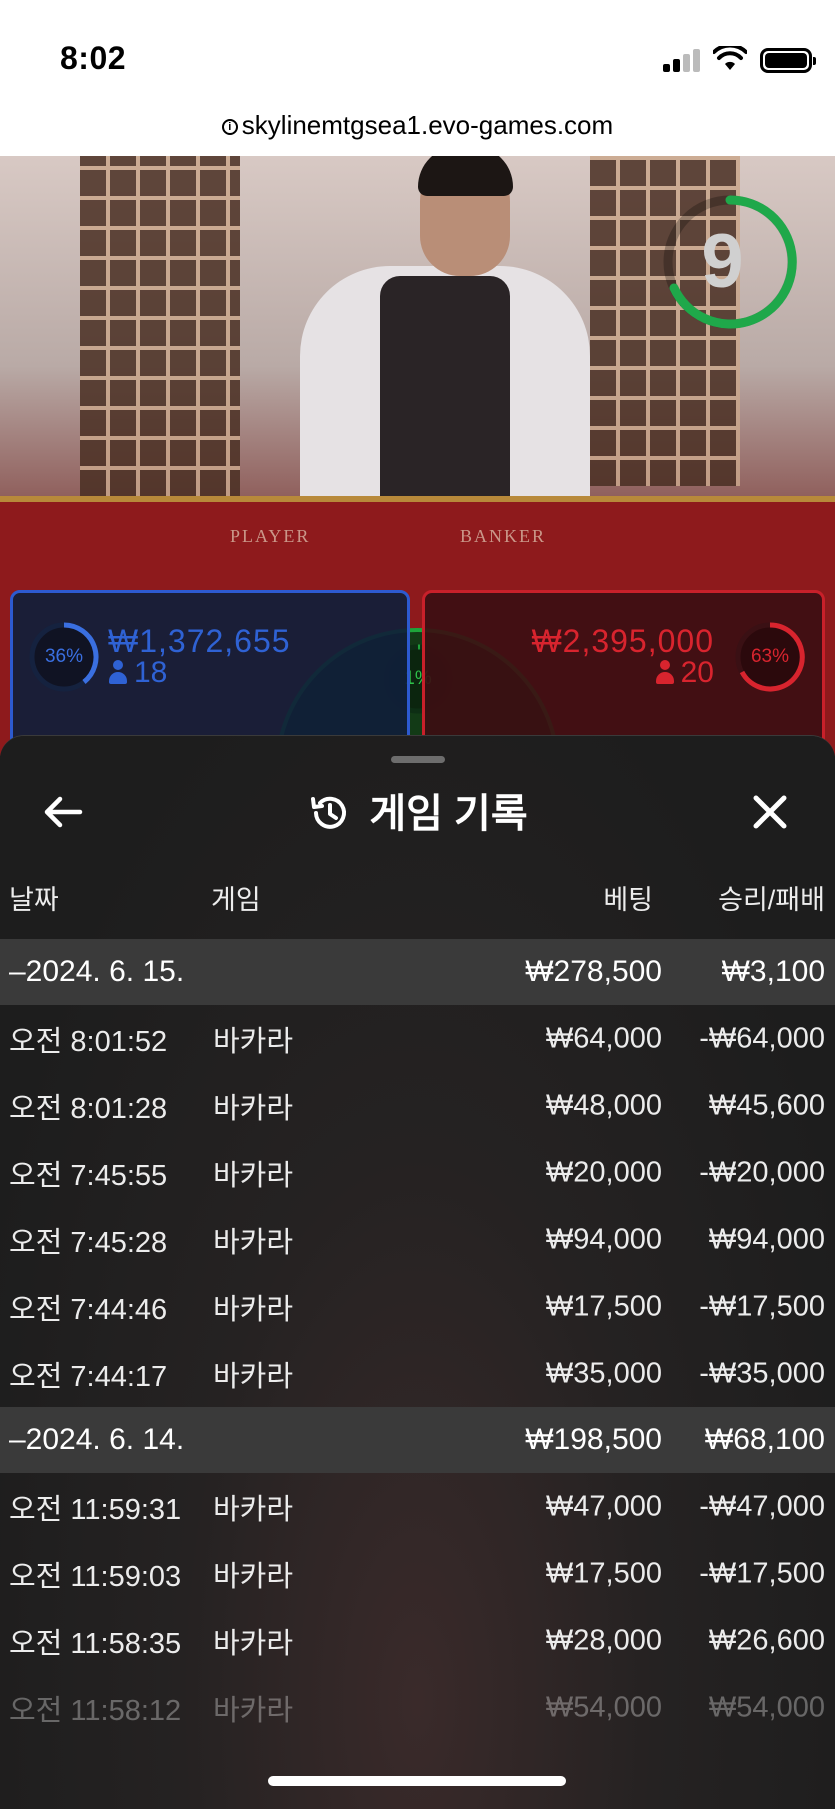 Image resolution: width=835 pixels, height=1809 pixels. I want to click on banker-total-amount: ₩2,395,000, so click(622, 641).